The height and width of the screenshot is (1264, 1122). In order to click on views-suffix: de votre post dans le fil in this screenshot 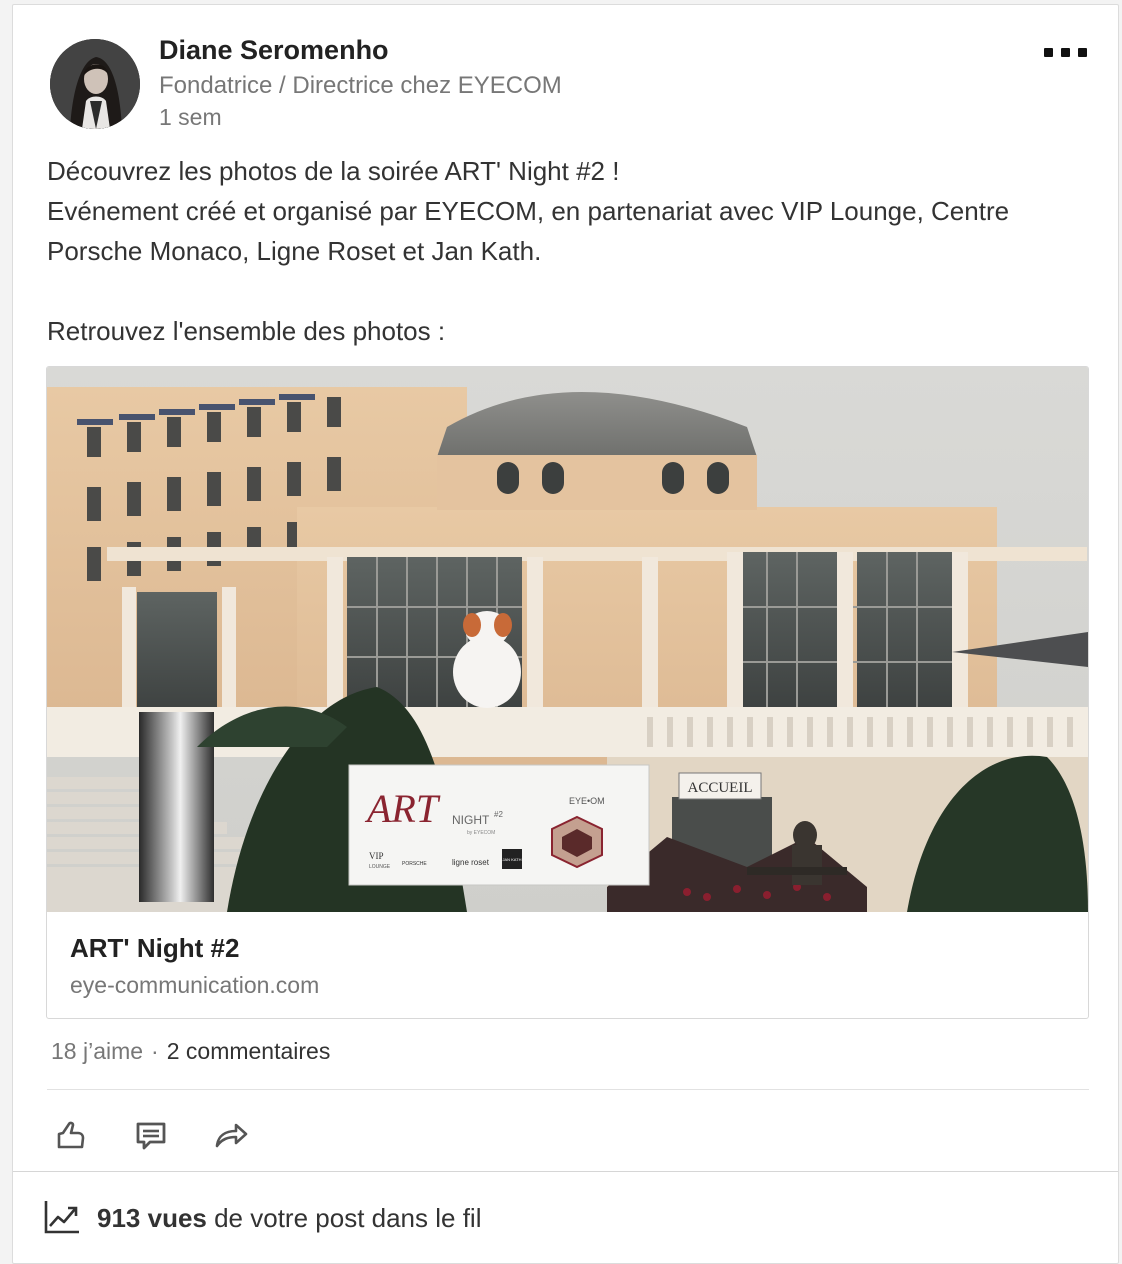, I will do `click(344, 1217)`.